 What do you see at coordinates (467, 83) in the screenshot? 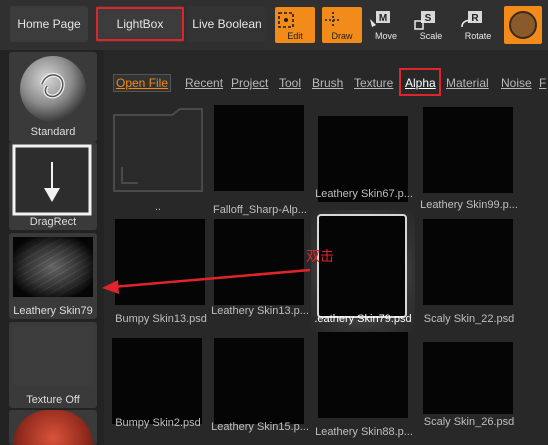
I see `tab-material: Material` at bounding box center [467, 83].